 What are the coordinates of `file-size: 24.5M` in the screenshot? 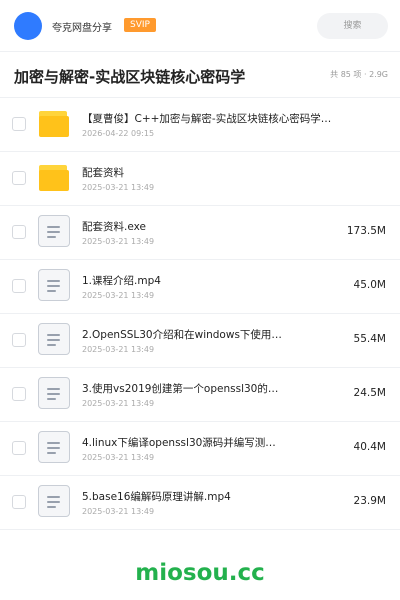 It's located at (369, 393).